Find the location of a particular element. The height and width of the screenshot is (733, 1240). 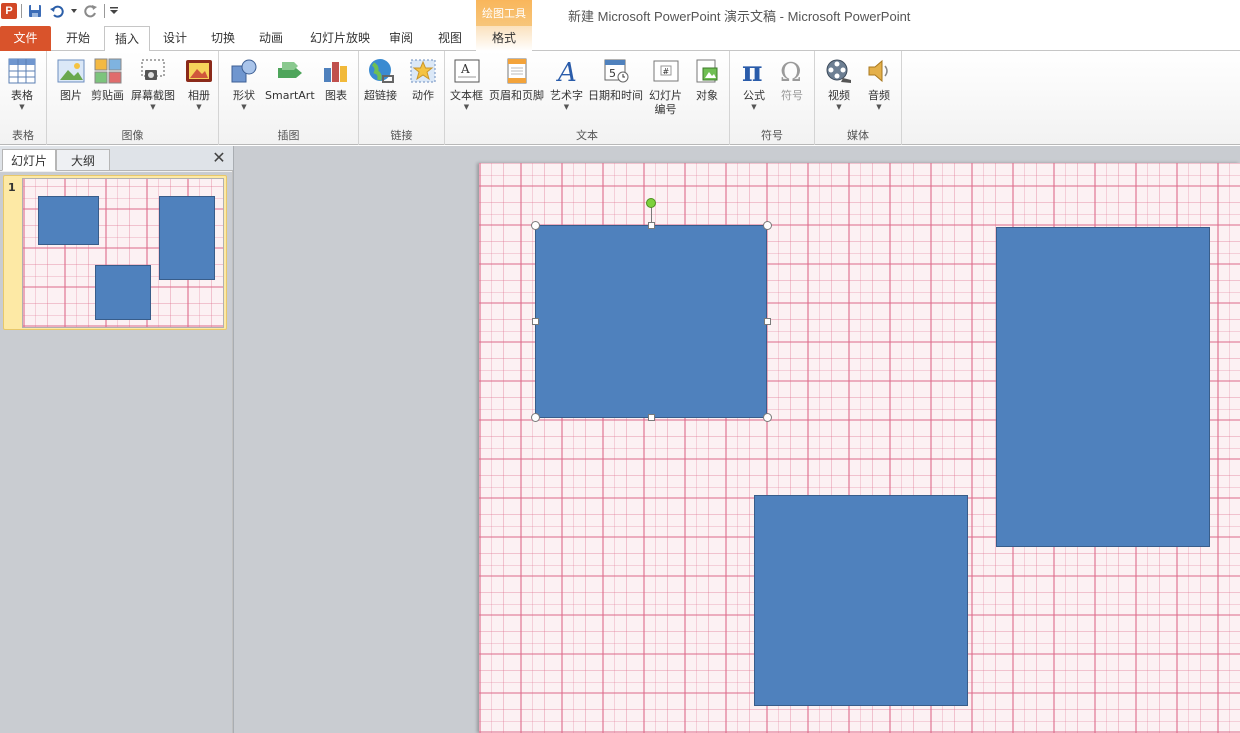

equation-button: π 公式 ▼ is located at coordinates (754, 83).